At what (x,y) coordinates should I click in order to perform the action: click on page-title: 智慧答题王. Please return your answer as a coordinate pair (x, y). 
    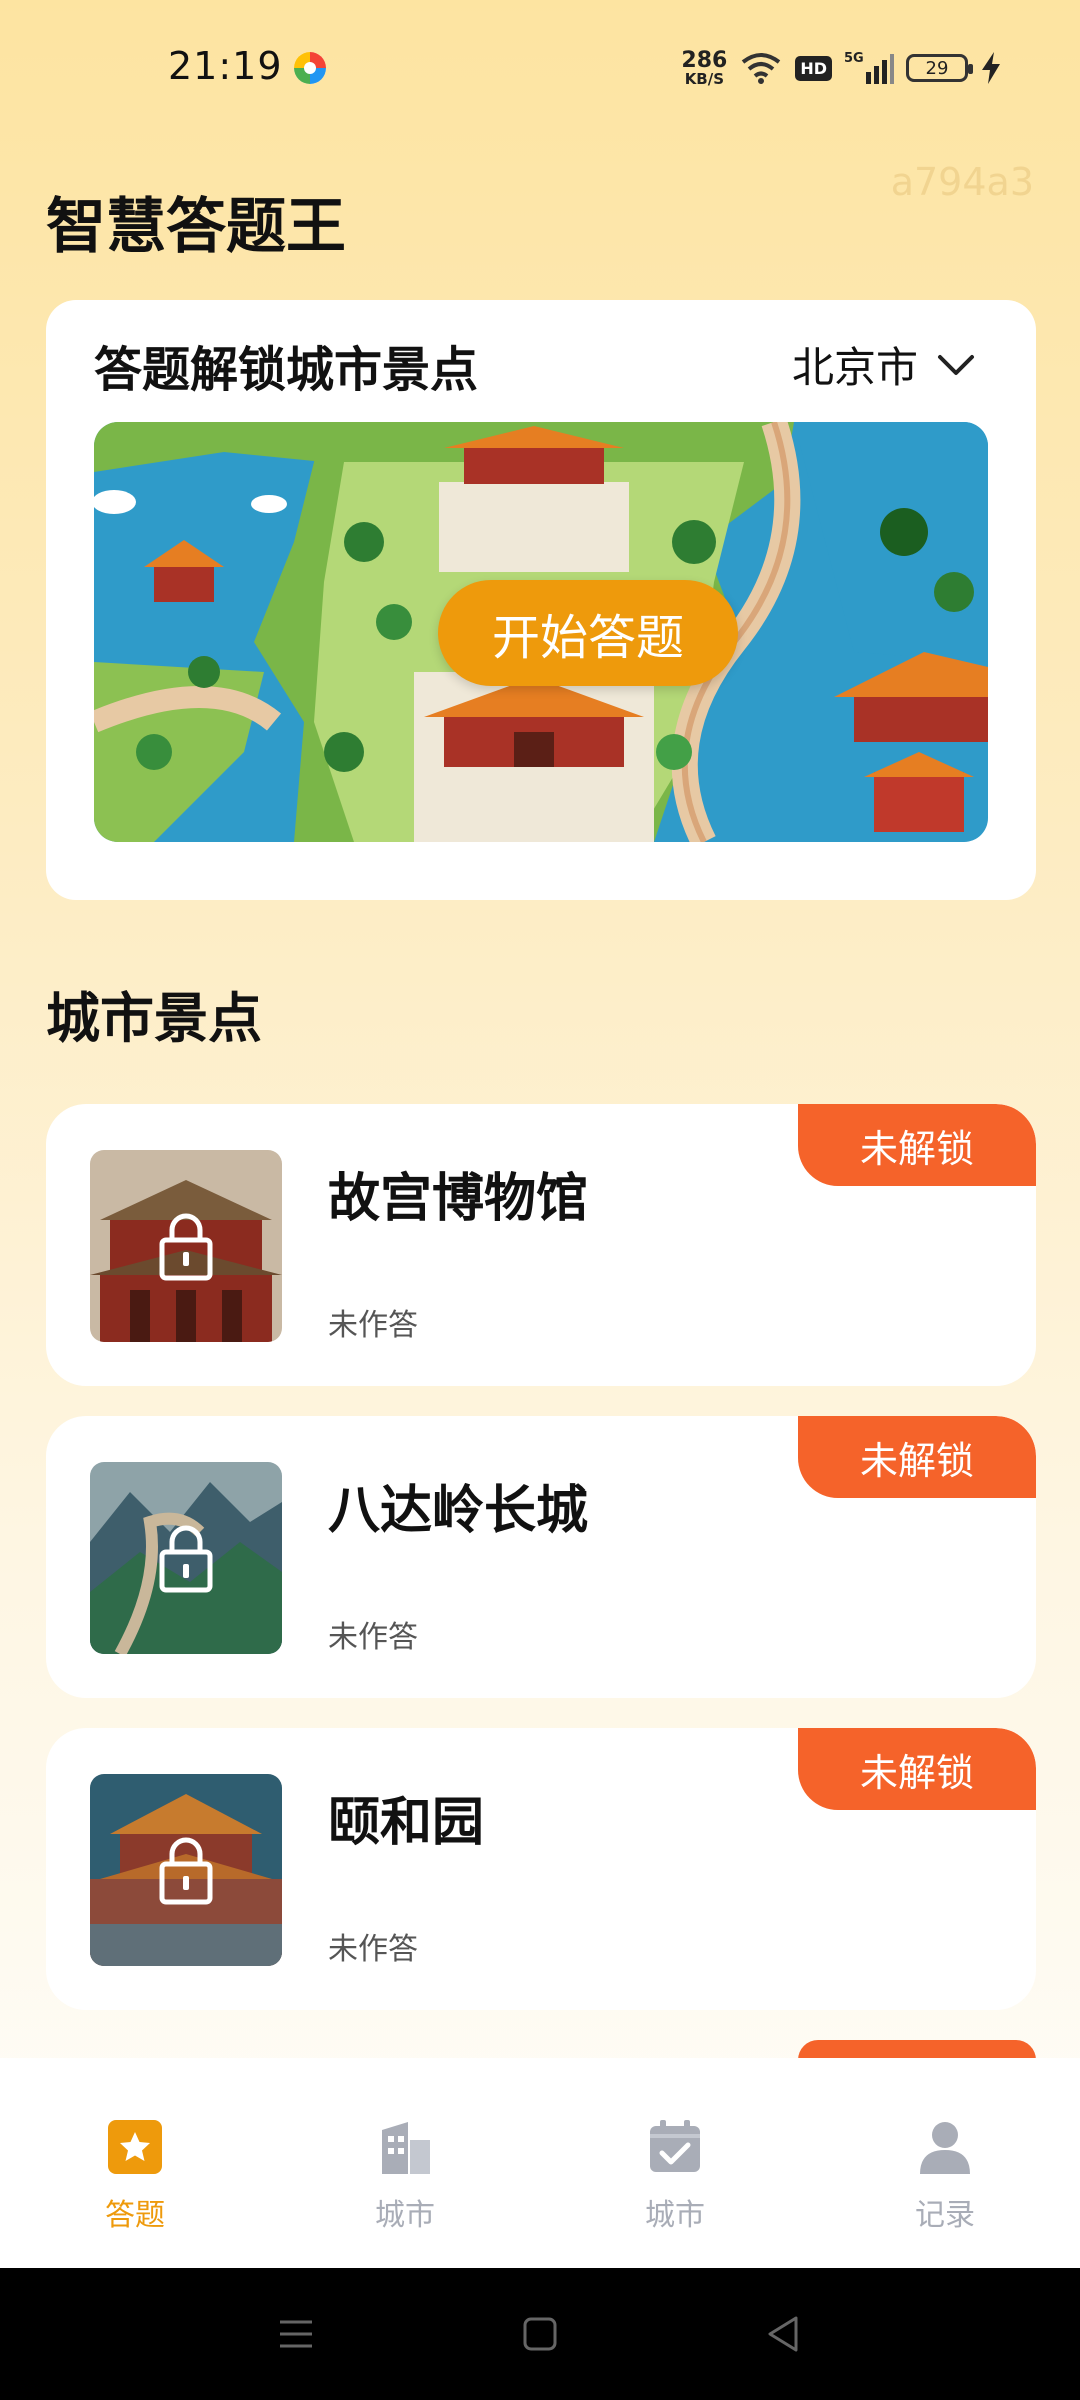
    Looking at the image, I should click on (196, 227).